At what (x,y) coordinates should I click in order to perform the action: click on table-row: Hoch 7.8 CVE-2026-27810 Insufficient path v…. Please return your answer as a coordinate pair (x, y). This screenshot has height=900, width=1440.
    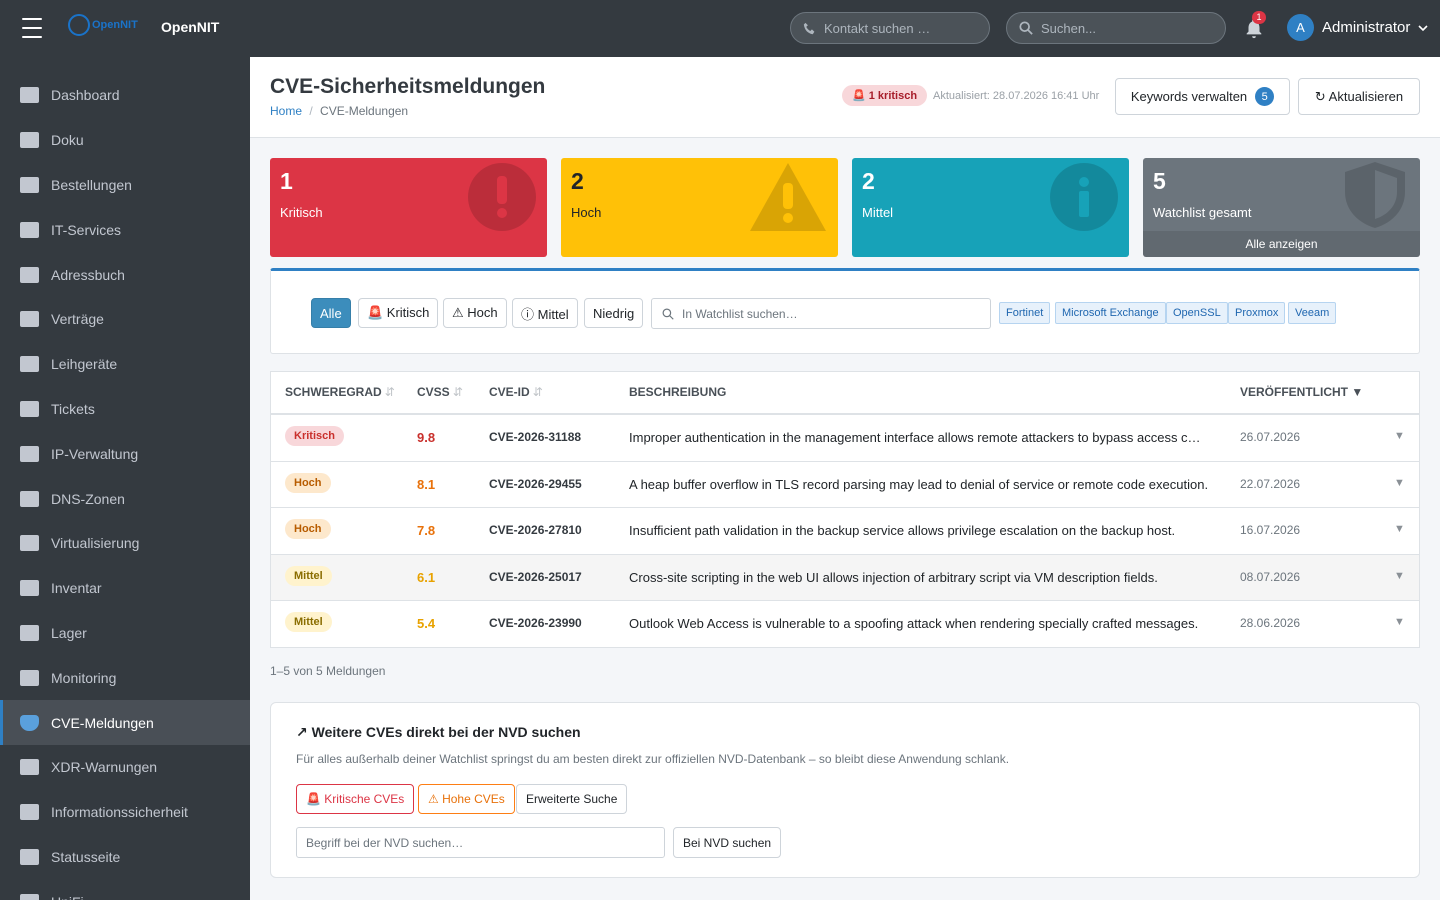
    Looking at the image, I should click on (845, 531).